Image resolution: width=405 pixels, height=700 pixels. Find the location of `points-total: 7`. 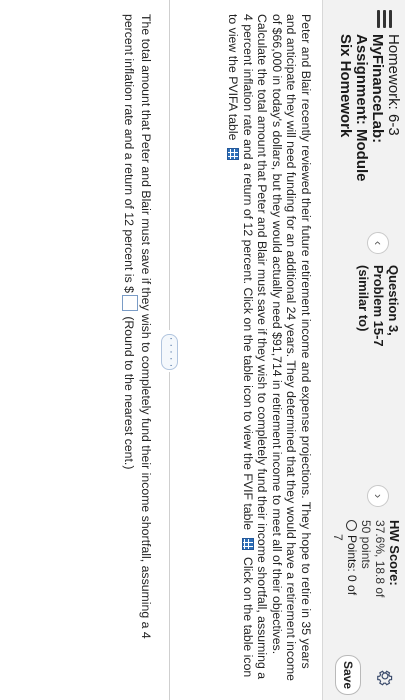

points-total: 7 is located at coordinates (338, 537).